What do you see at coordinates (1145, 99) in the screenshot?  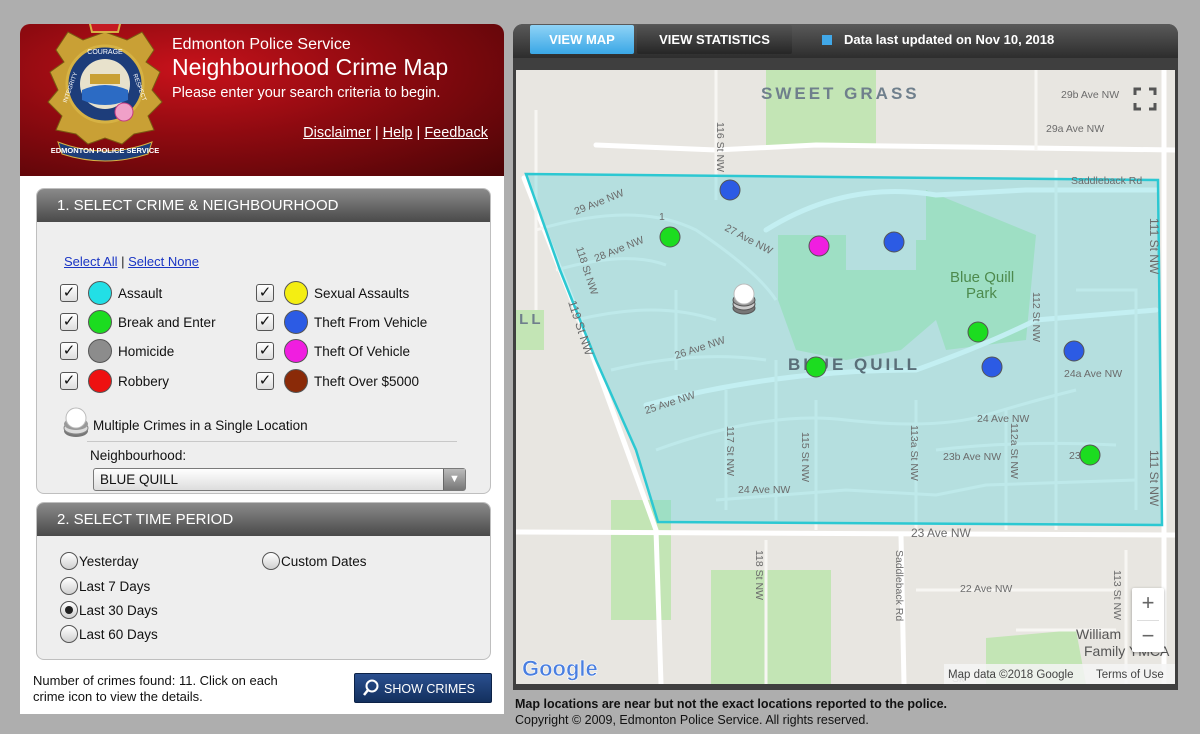 I see `fullscreen-button` at bounding box center [1145, 99].